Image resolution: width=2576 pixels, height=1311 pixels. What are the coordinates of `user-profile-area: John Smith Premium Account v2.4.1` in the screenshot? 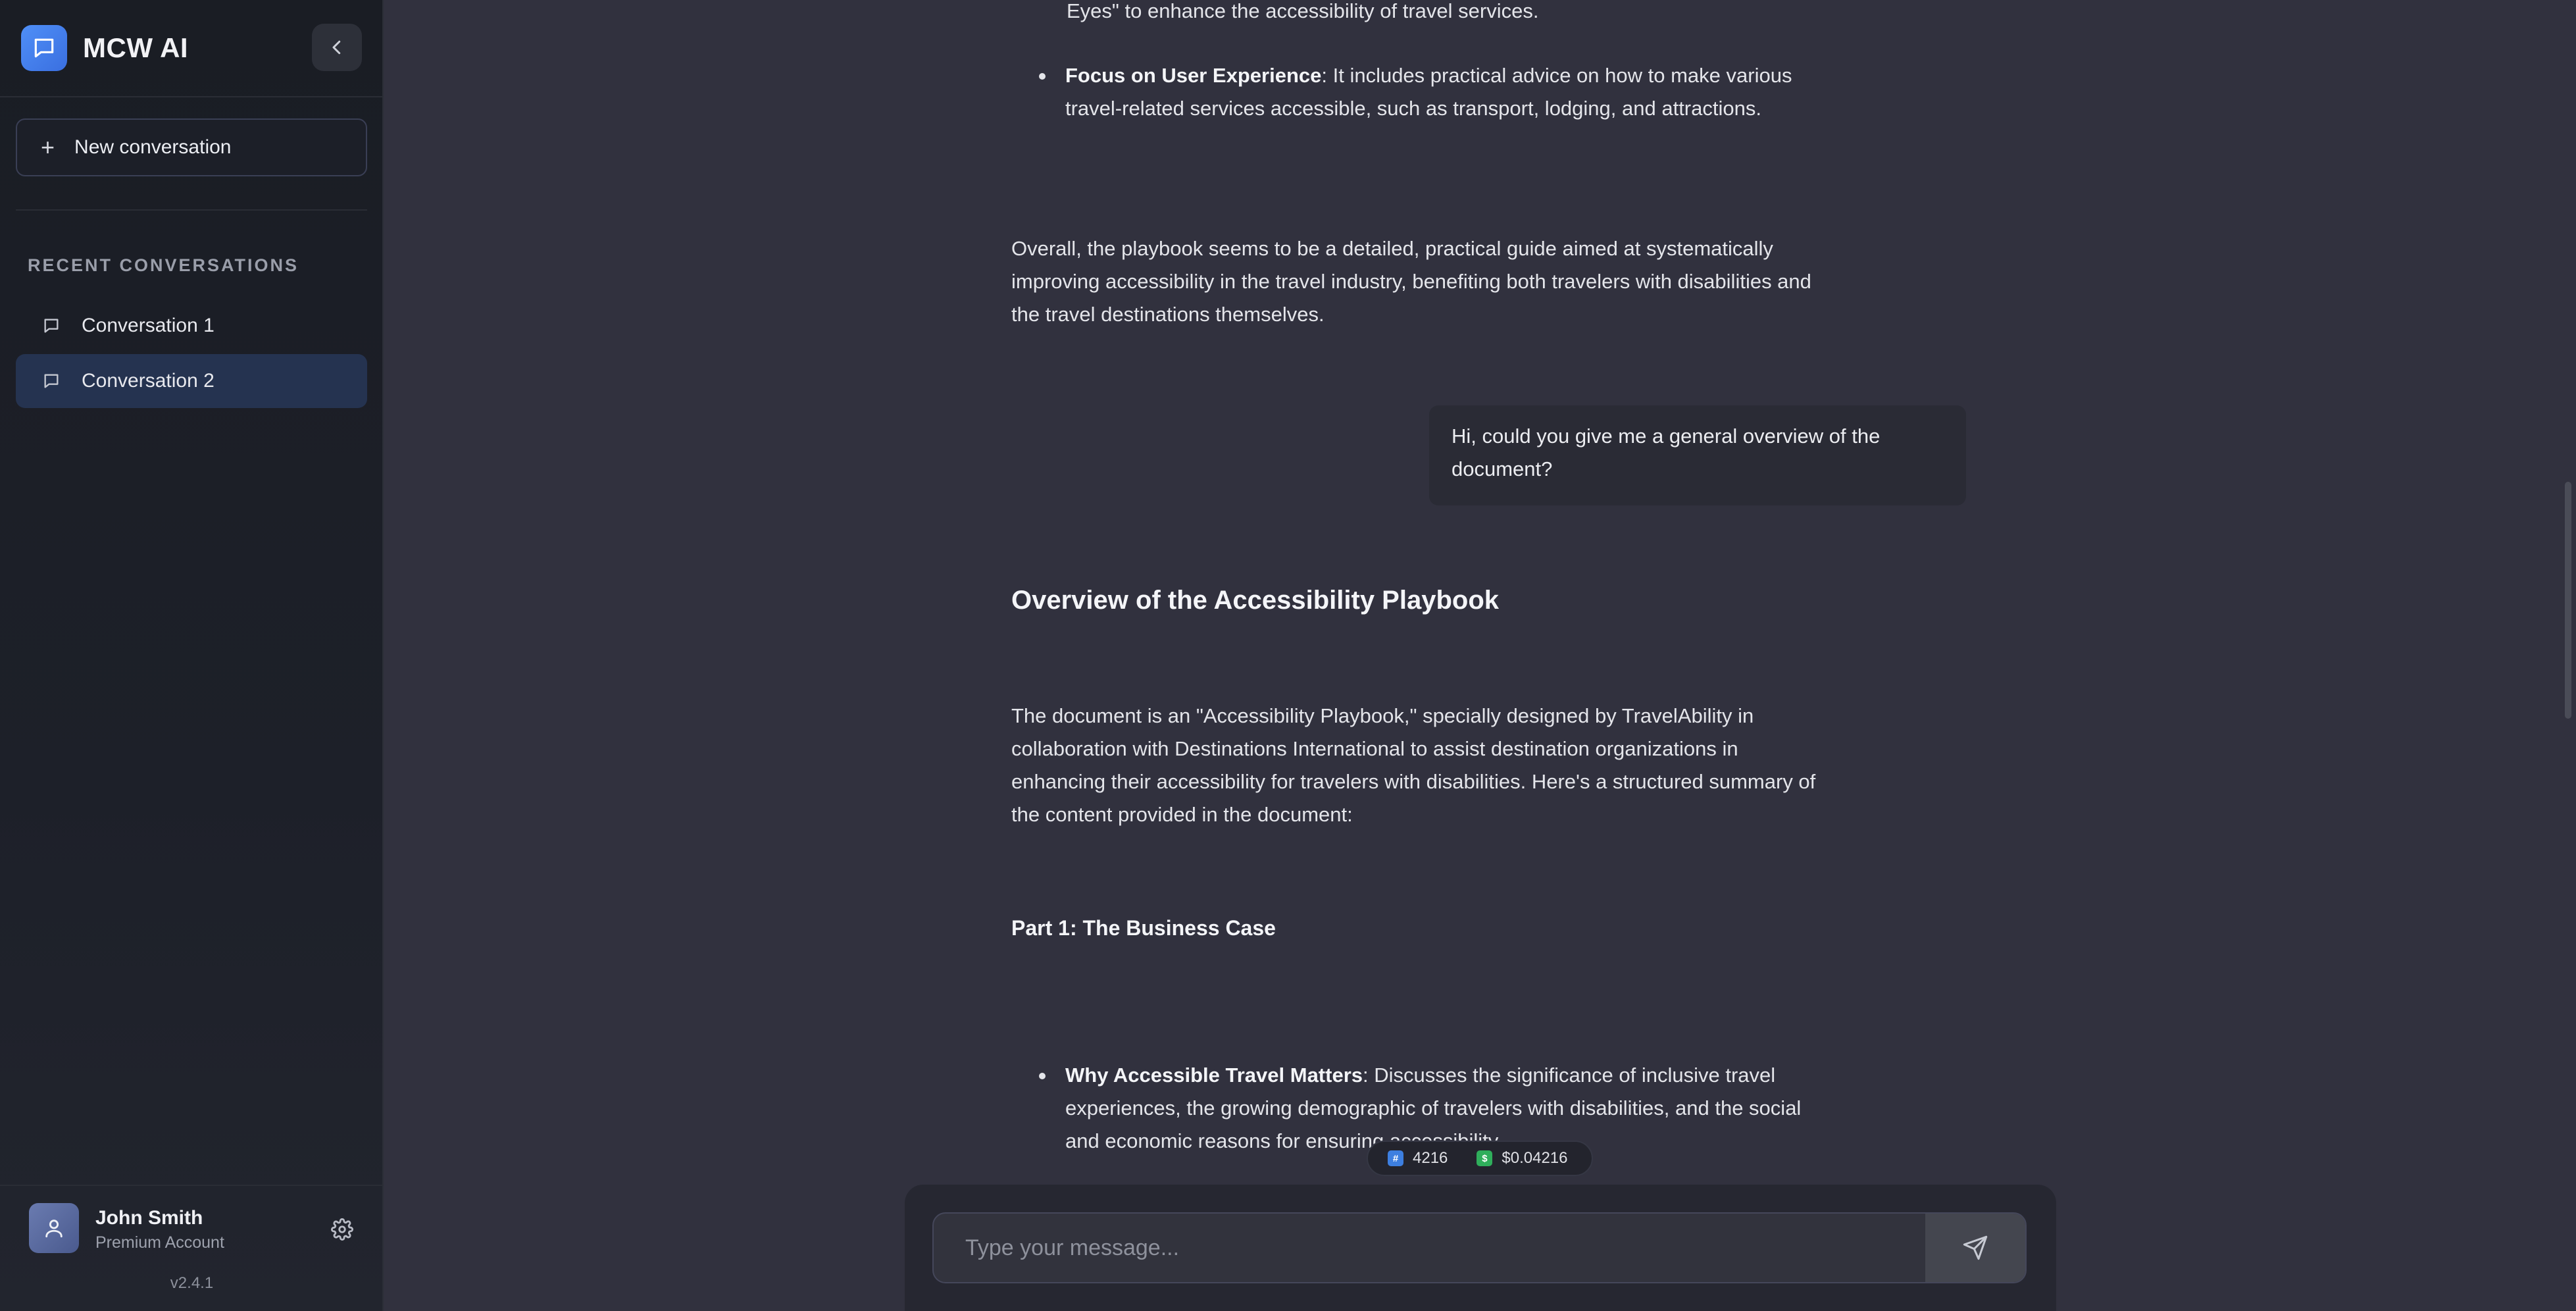 It's located at (192, 1248).